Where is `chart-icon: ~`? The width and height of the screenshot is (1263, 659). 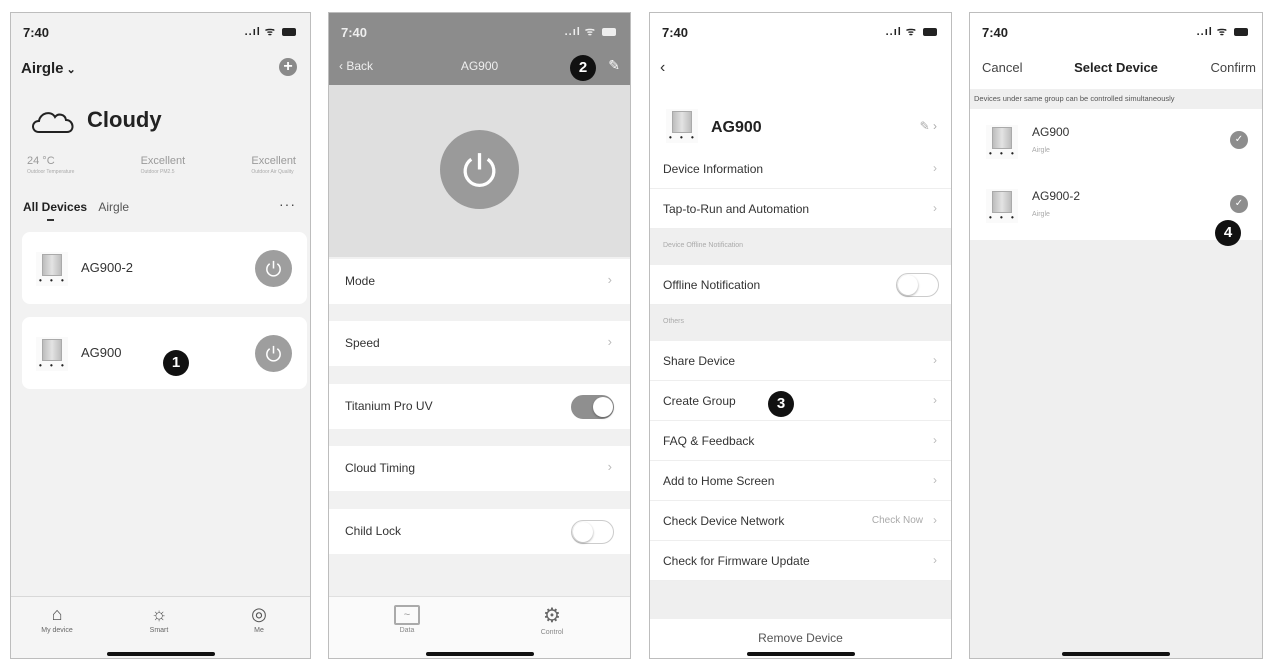 chart-icon: ~ is located at coordinates (407, 615).